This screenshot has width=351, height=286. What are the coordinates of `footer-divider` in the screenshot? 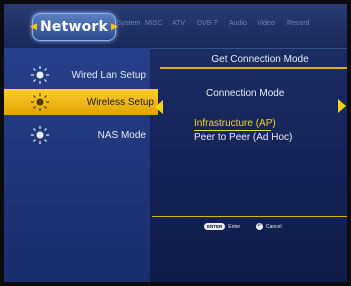 It's located at (249, 216).